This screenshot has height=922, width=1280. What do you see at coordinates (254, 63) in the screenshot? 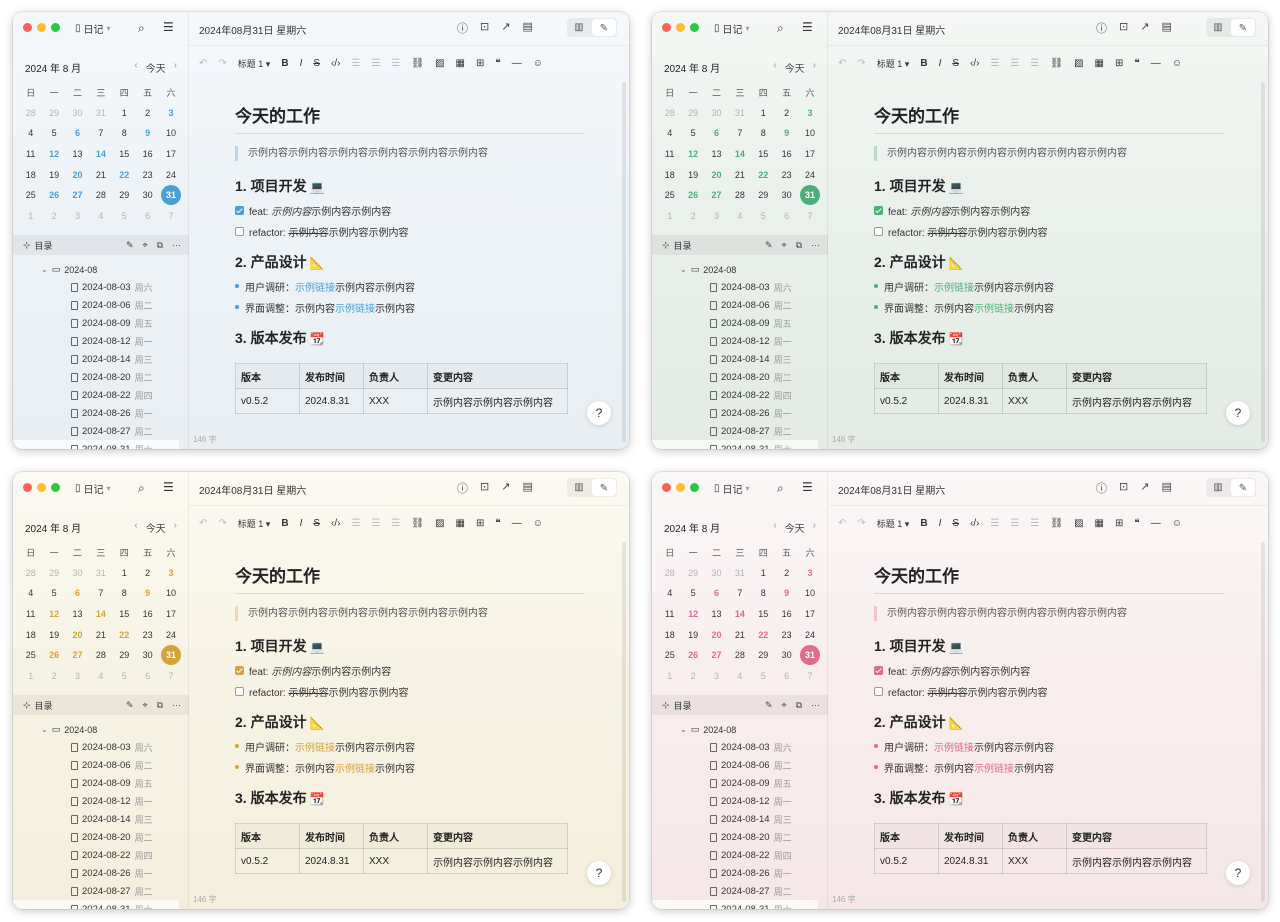
I see `heading-selector: 标题 1 ▾` at bounding box center [254, 63].